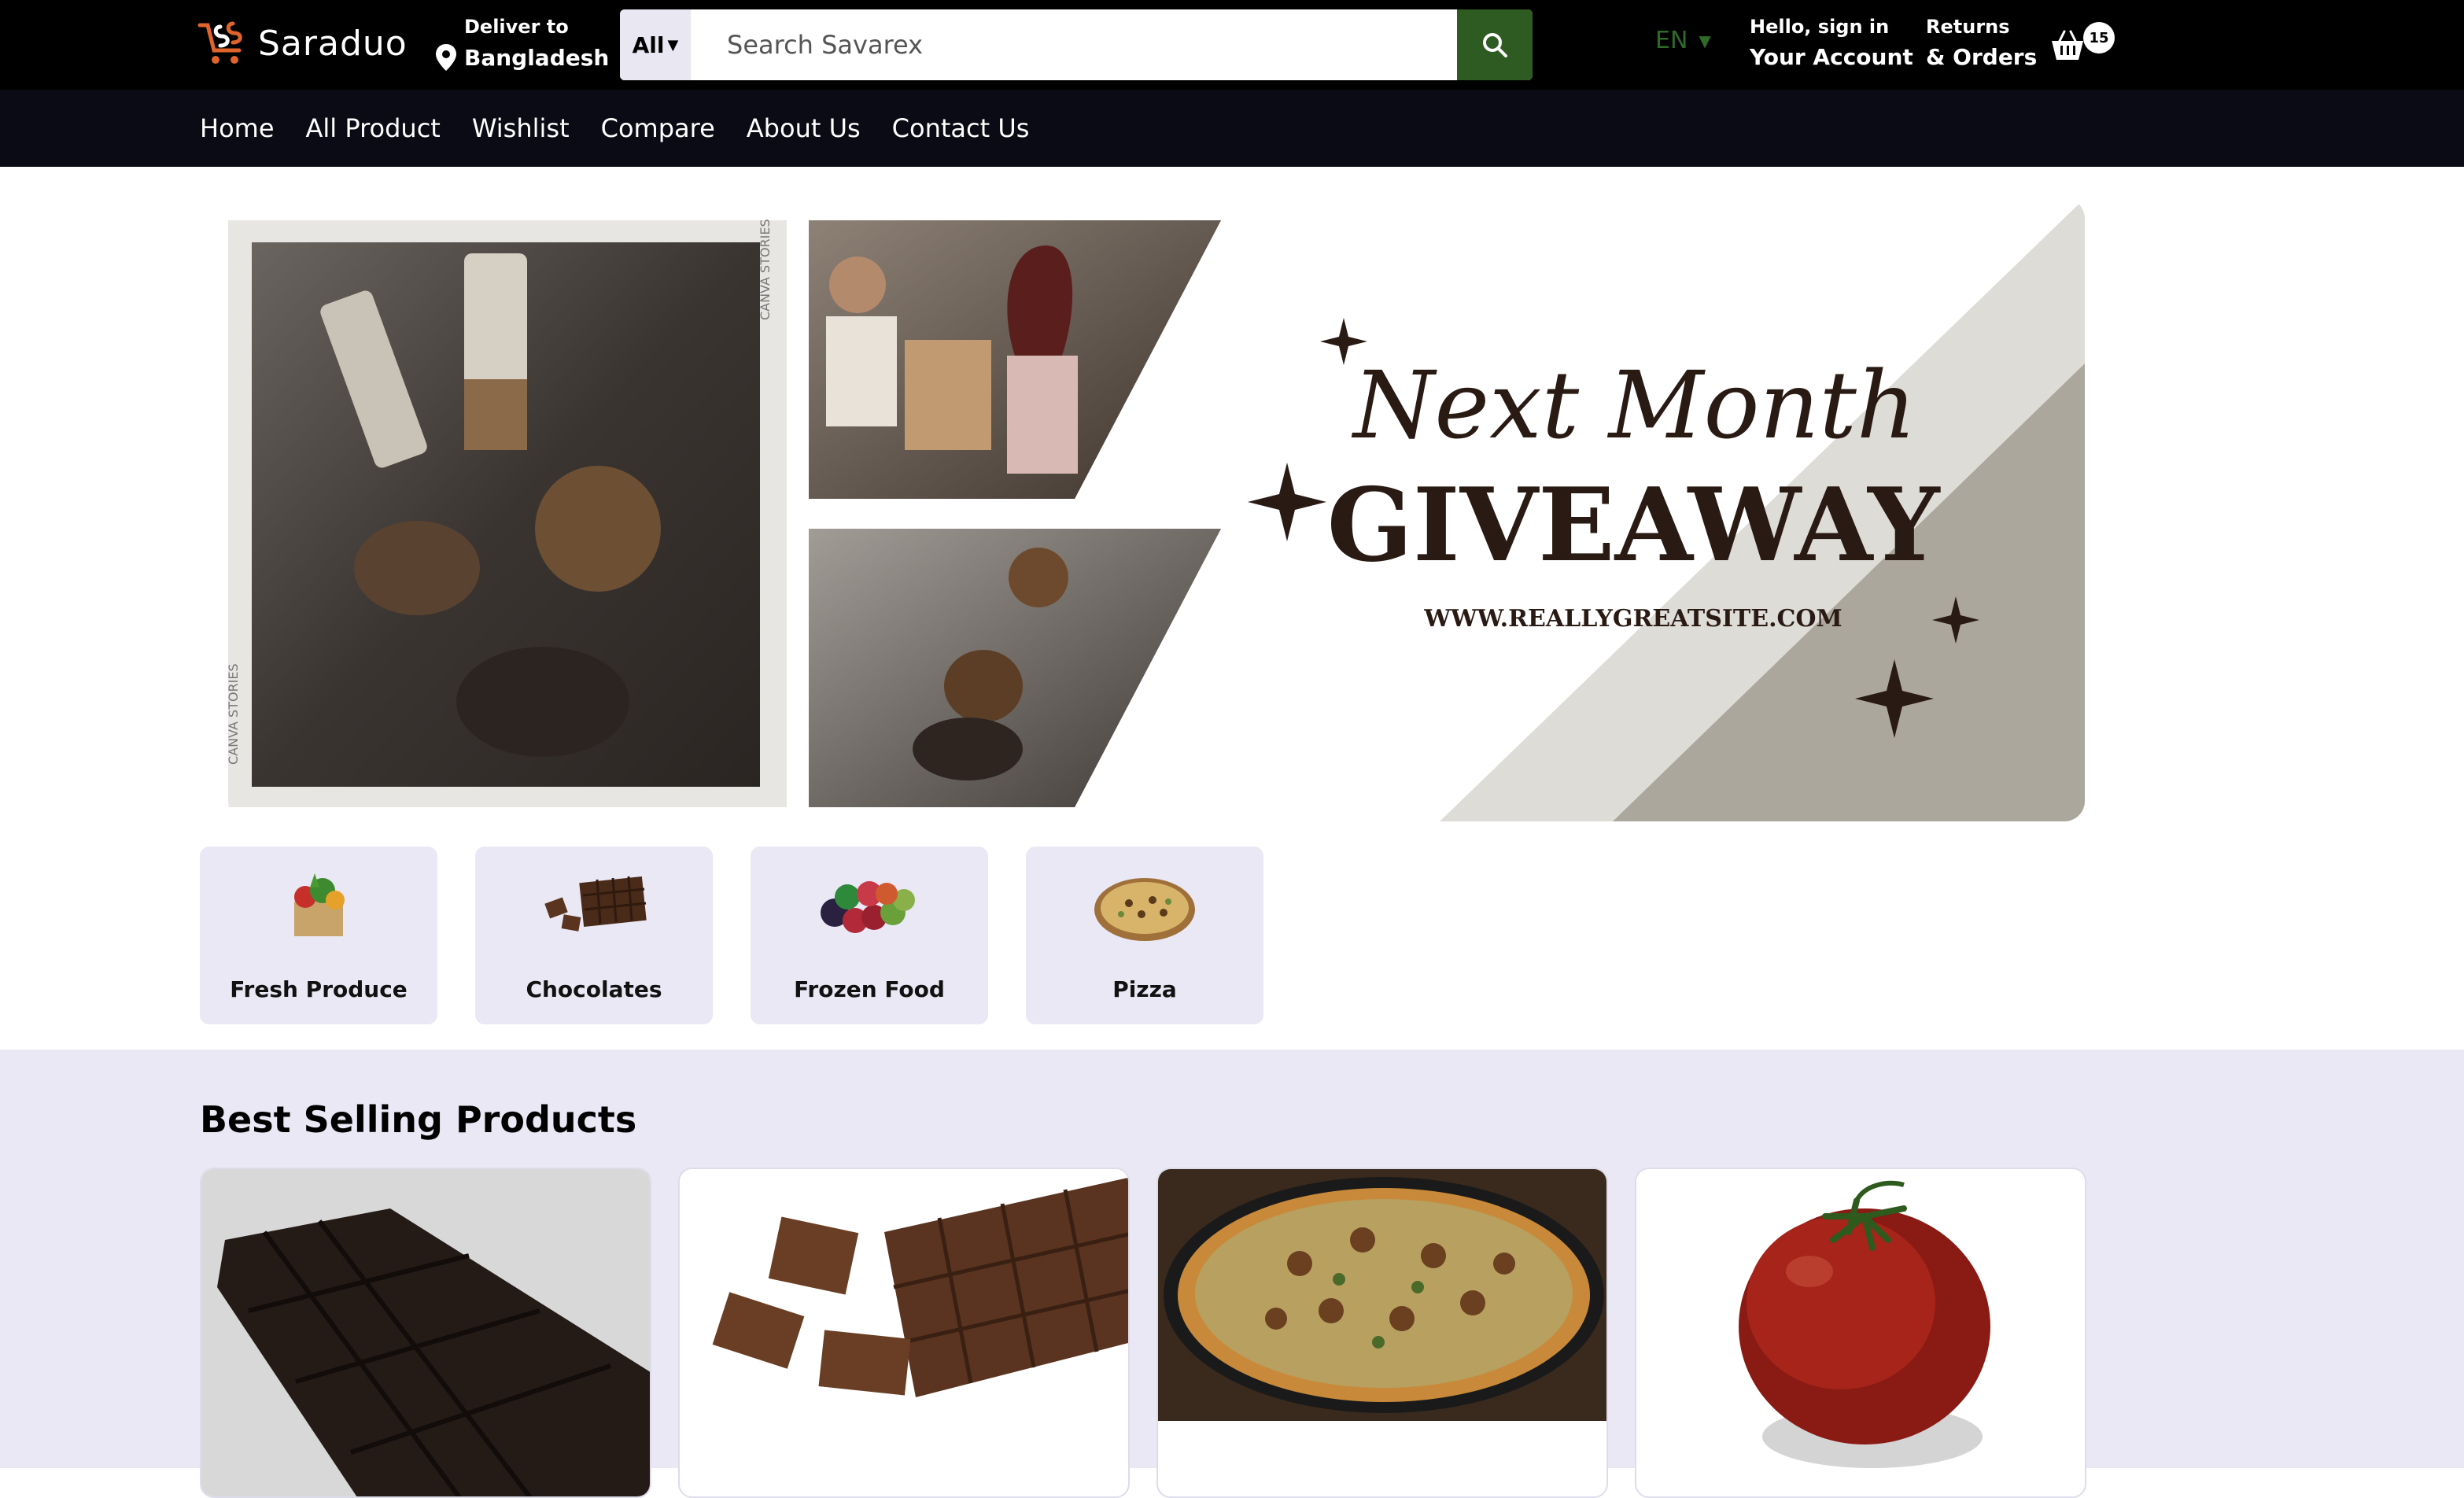 This screenshot has height=1498, width=2464. What do you see at coordinates (516, 27) in the screenshot?
I see `deliver-label: Deliver to` at bounding box center [516, 27].